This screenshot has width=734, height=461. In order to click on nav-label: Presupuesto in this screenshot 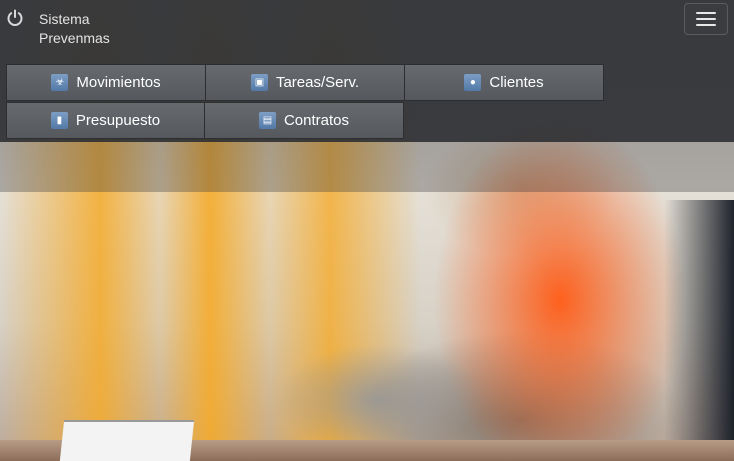, I will do `click(118, 120)`.